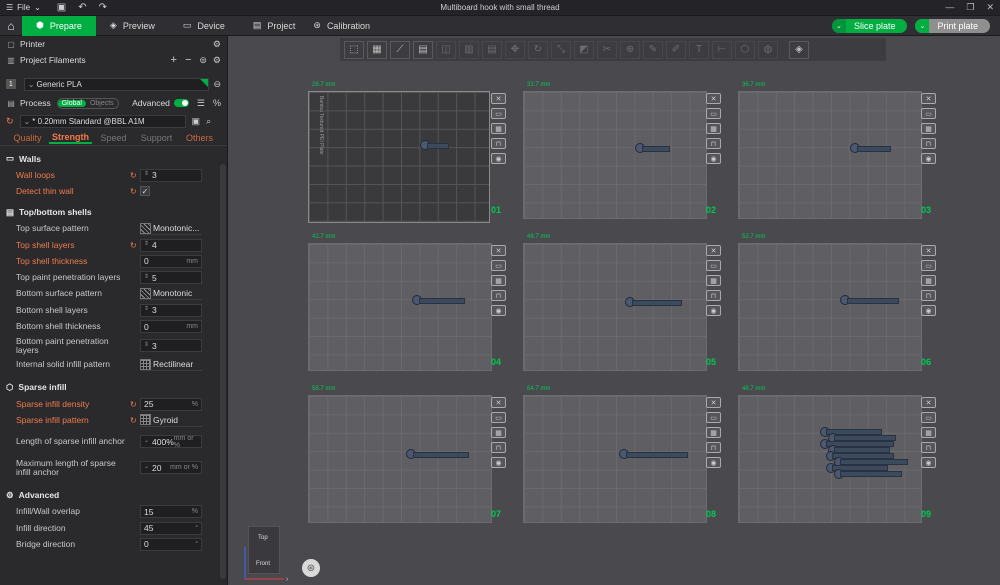 The height and width of the screenshot is (585, 1000). I want to click on internal-solid-infill-select: Rectilinear, so click(171, 365).